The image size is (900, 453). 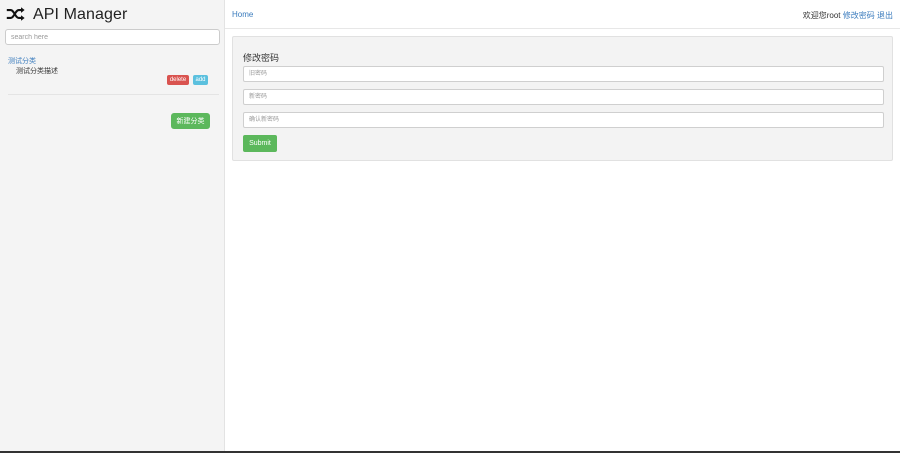 I want to click on top-nav: Home 欢迎您root 修改密码 退出, so click(x=562, y=14).